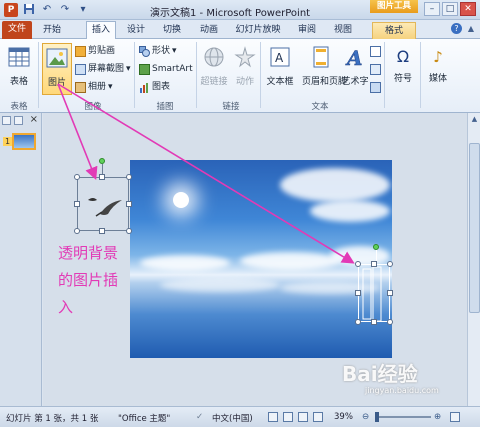  What do you see at coordinates (21, 259) in the screenshot?
I see `slide-thumbnail-pane: × 1` at bounding box center [21, 259].